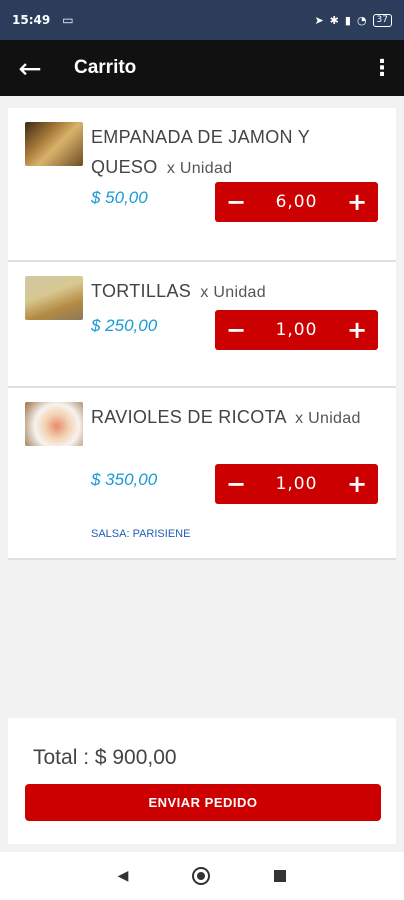  What do you see at coordinates (202, 781) in the screenshot?
I see `order-footer: Total : $ 900,00 ENVIAR PEDIDO` at bounding box center [202, 781].